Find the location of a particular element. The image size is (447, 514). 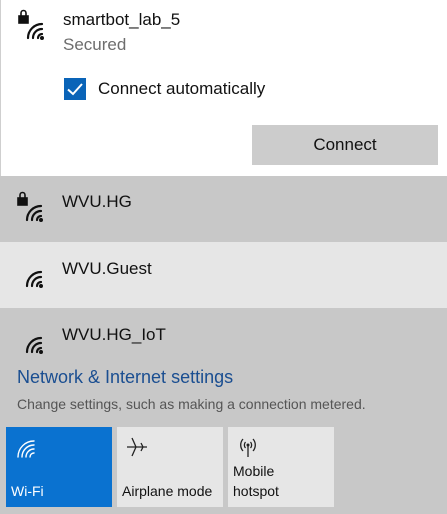

hotspot-icon is located at coordinates (248, 447).